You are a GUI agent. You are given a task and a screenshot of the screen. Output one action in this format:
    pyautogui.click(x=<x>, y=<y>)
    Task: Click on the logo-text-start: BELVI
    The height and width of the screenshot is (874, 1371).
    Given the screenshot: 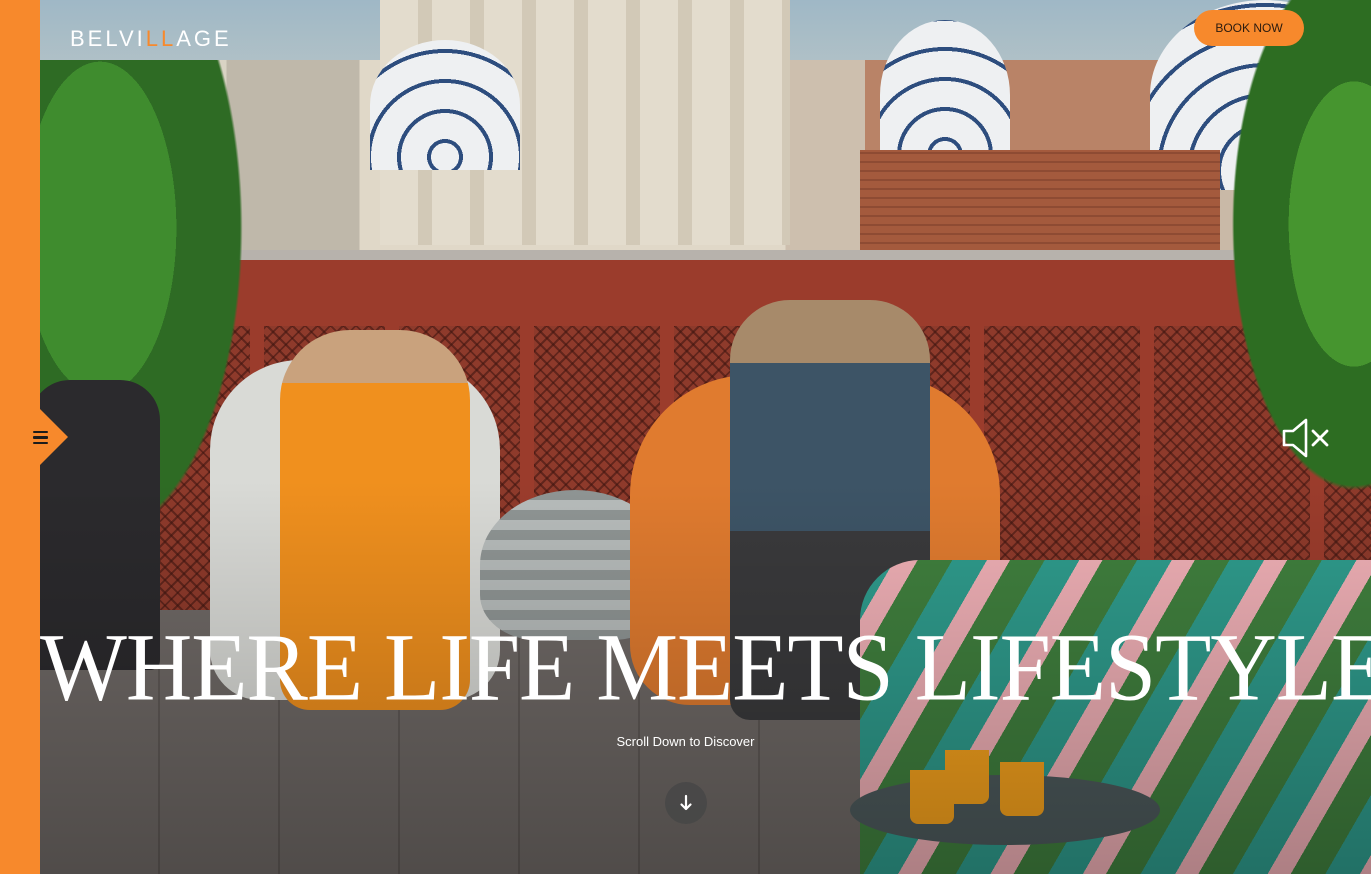 What is the action you would take?
    pyautogui.click(x=108, y=38)
    